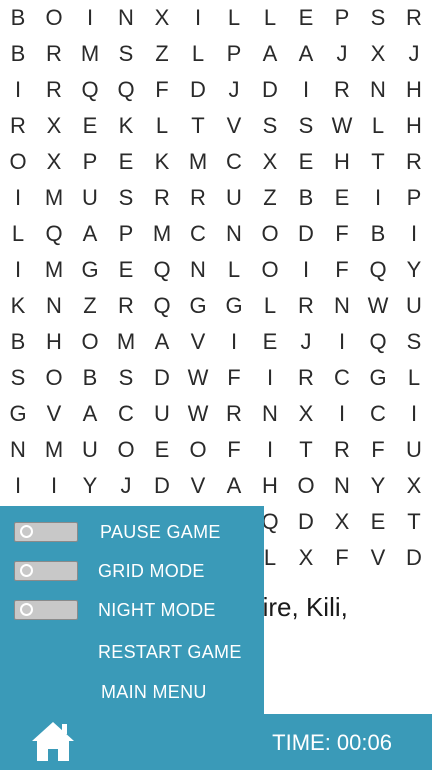 The image size is (432, 770). I want to click on grid-letter: Y, so click(414, 270).